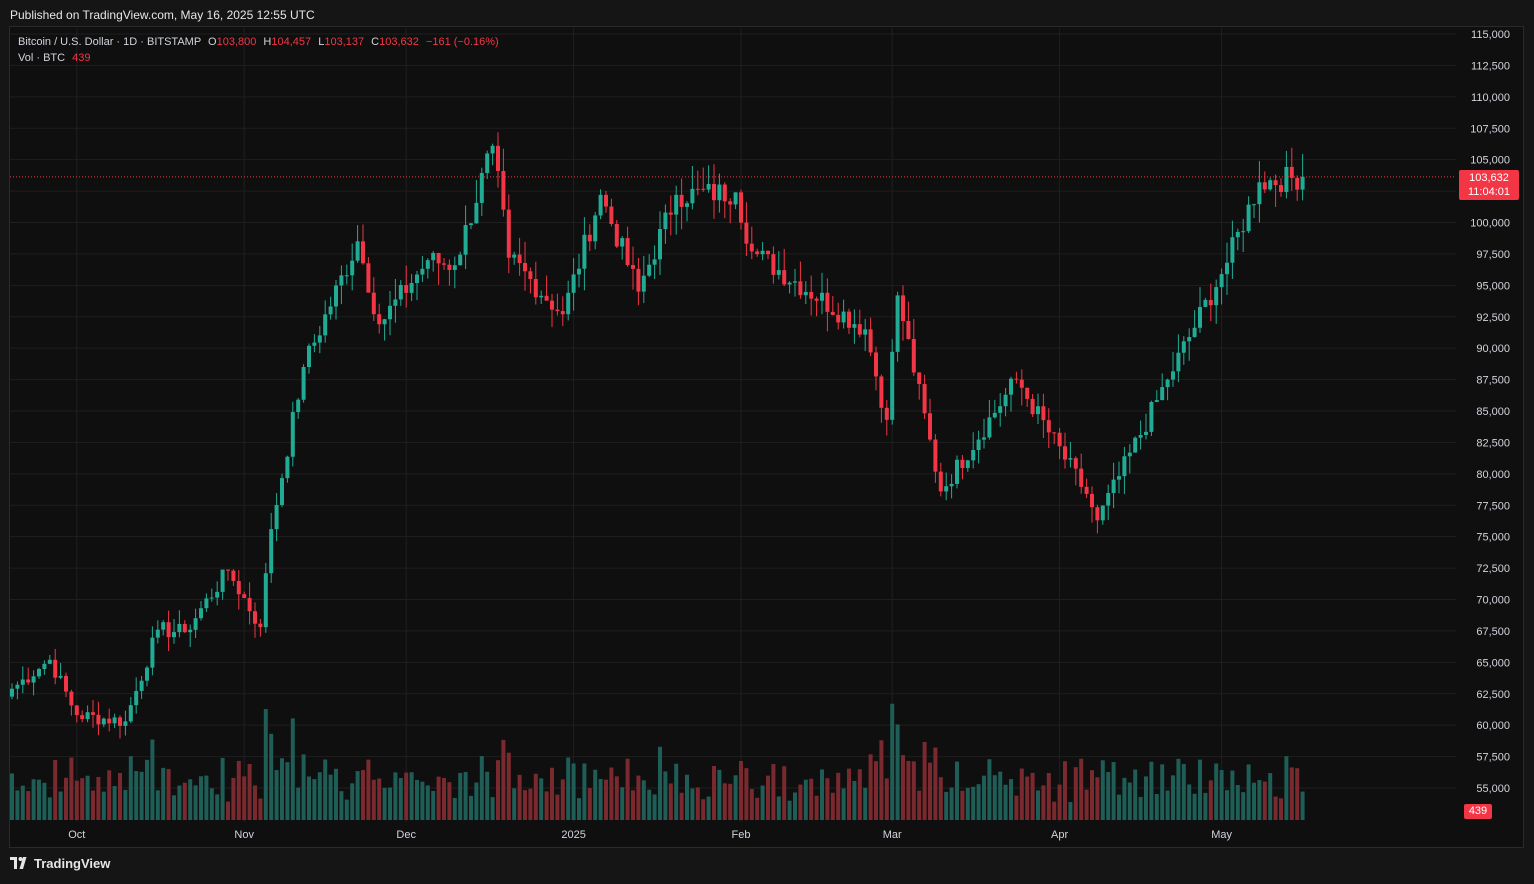 The image size is (1534, 884). Describe the element at coordinates (109, 42) in the screenshot. I see `symbol-label: Bitcoin / U.S. Dollar · 1D · BITSTAMP` at that location.